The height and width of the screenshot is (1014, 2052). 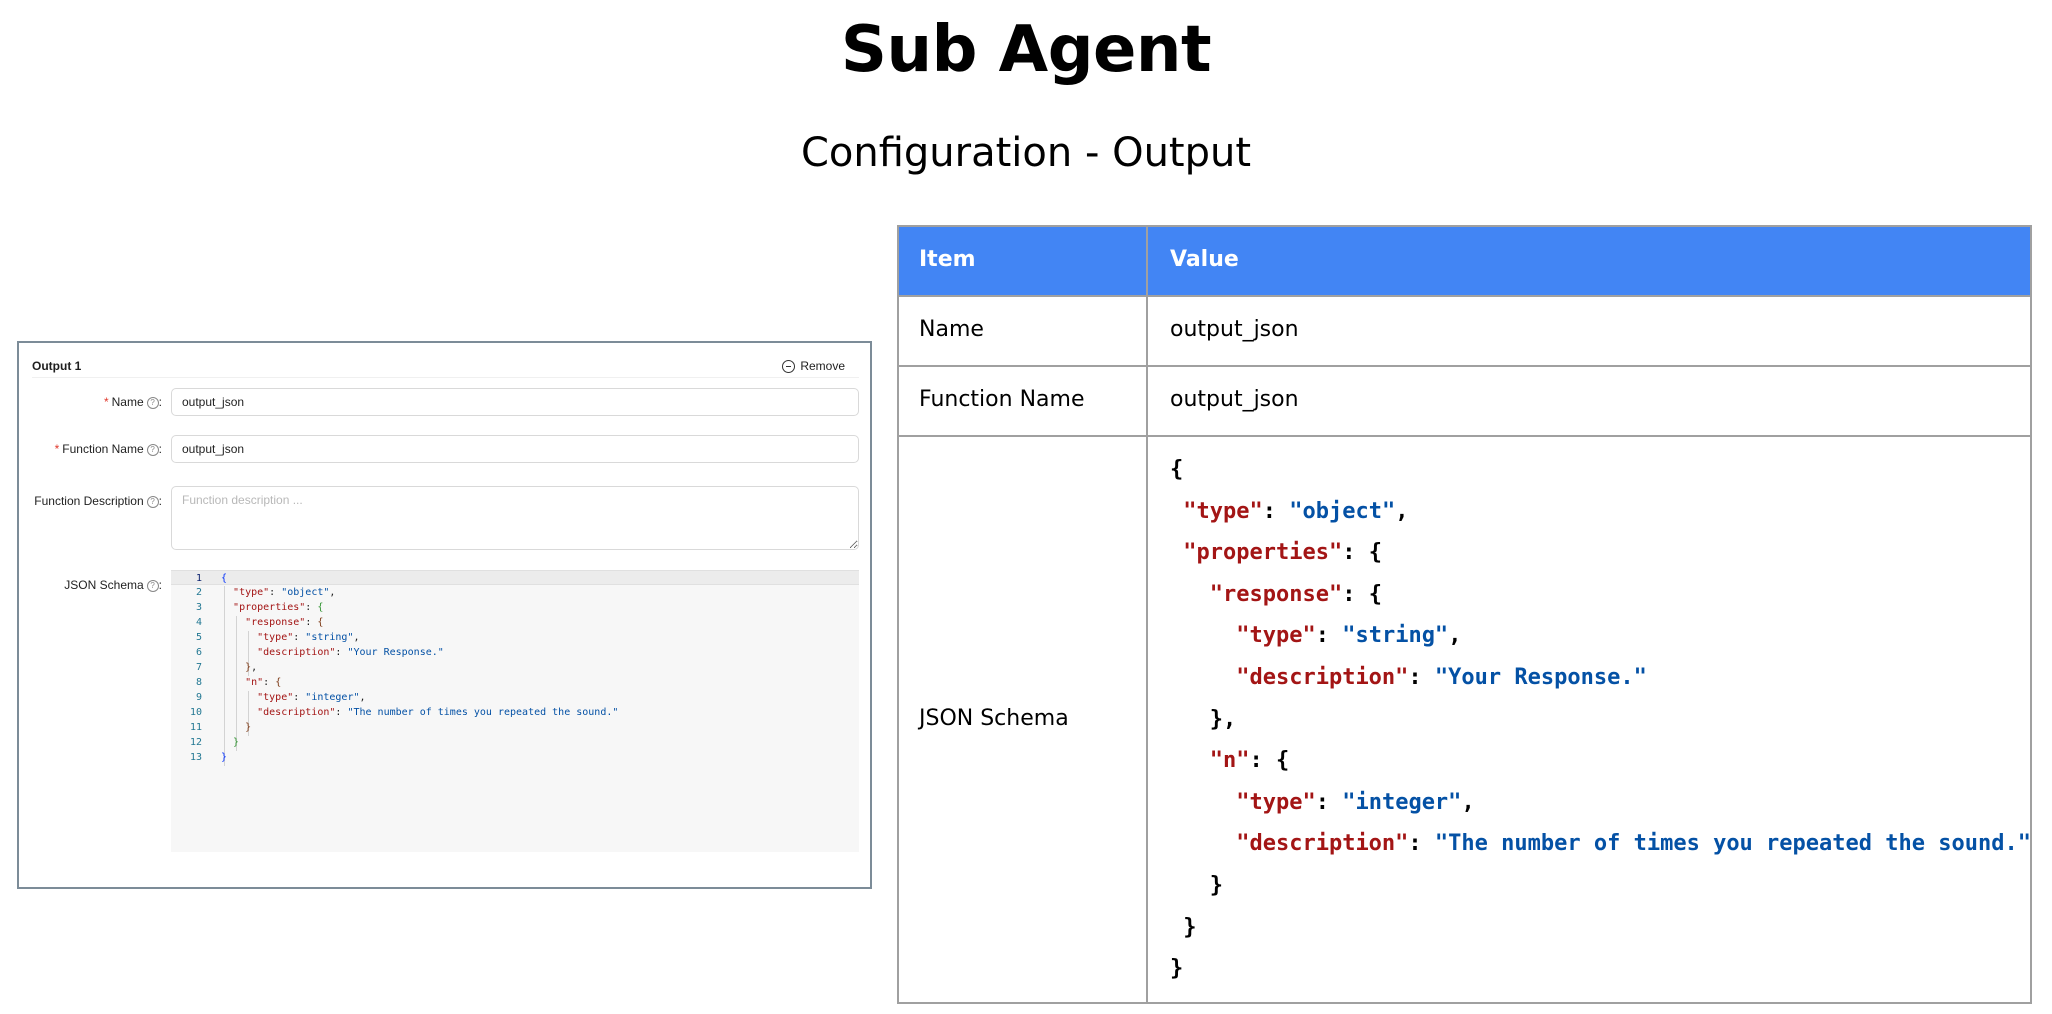 I want to click on editor-line: 1{, so click(x=515, y=577).